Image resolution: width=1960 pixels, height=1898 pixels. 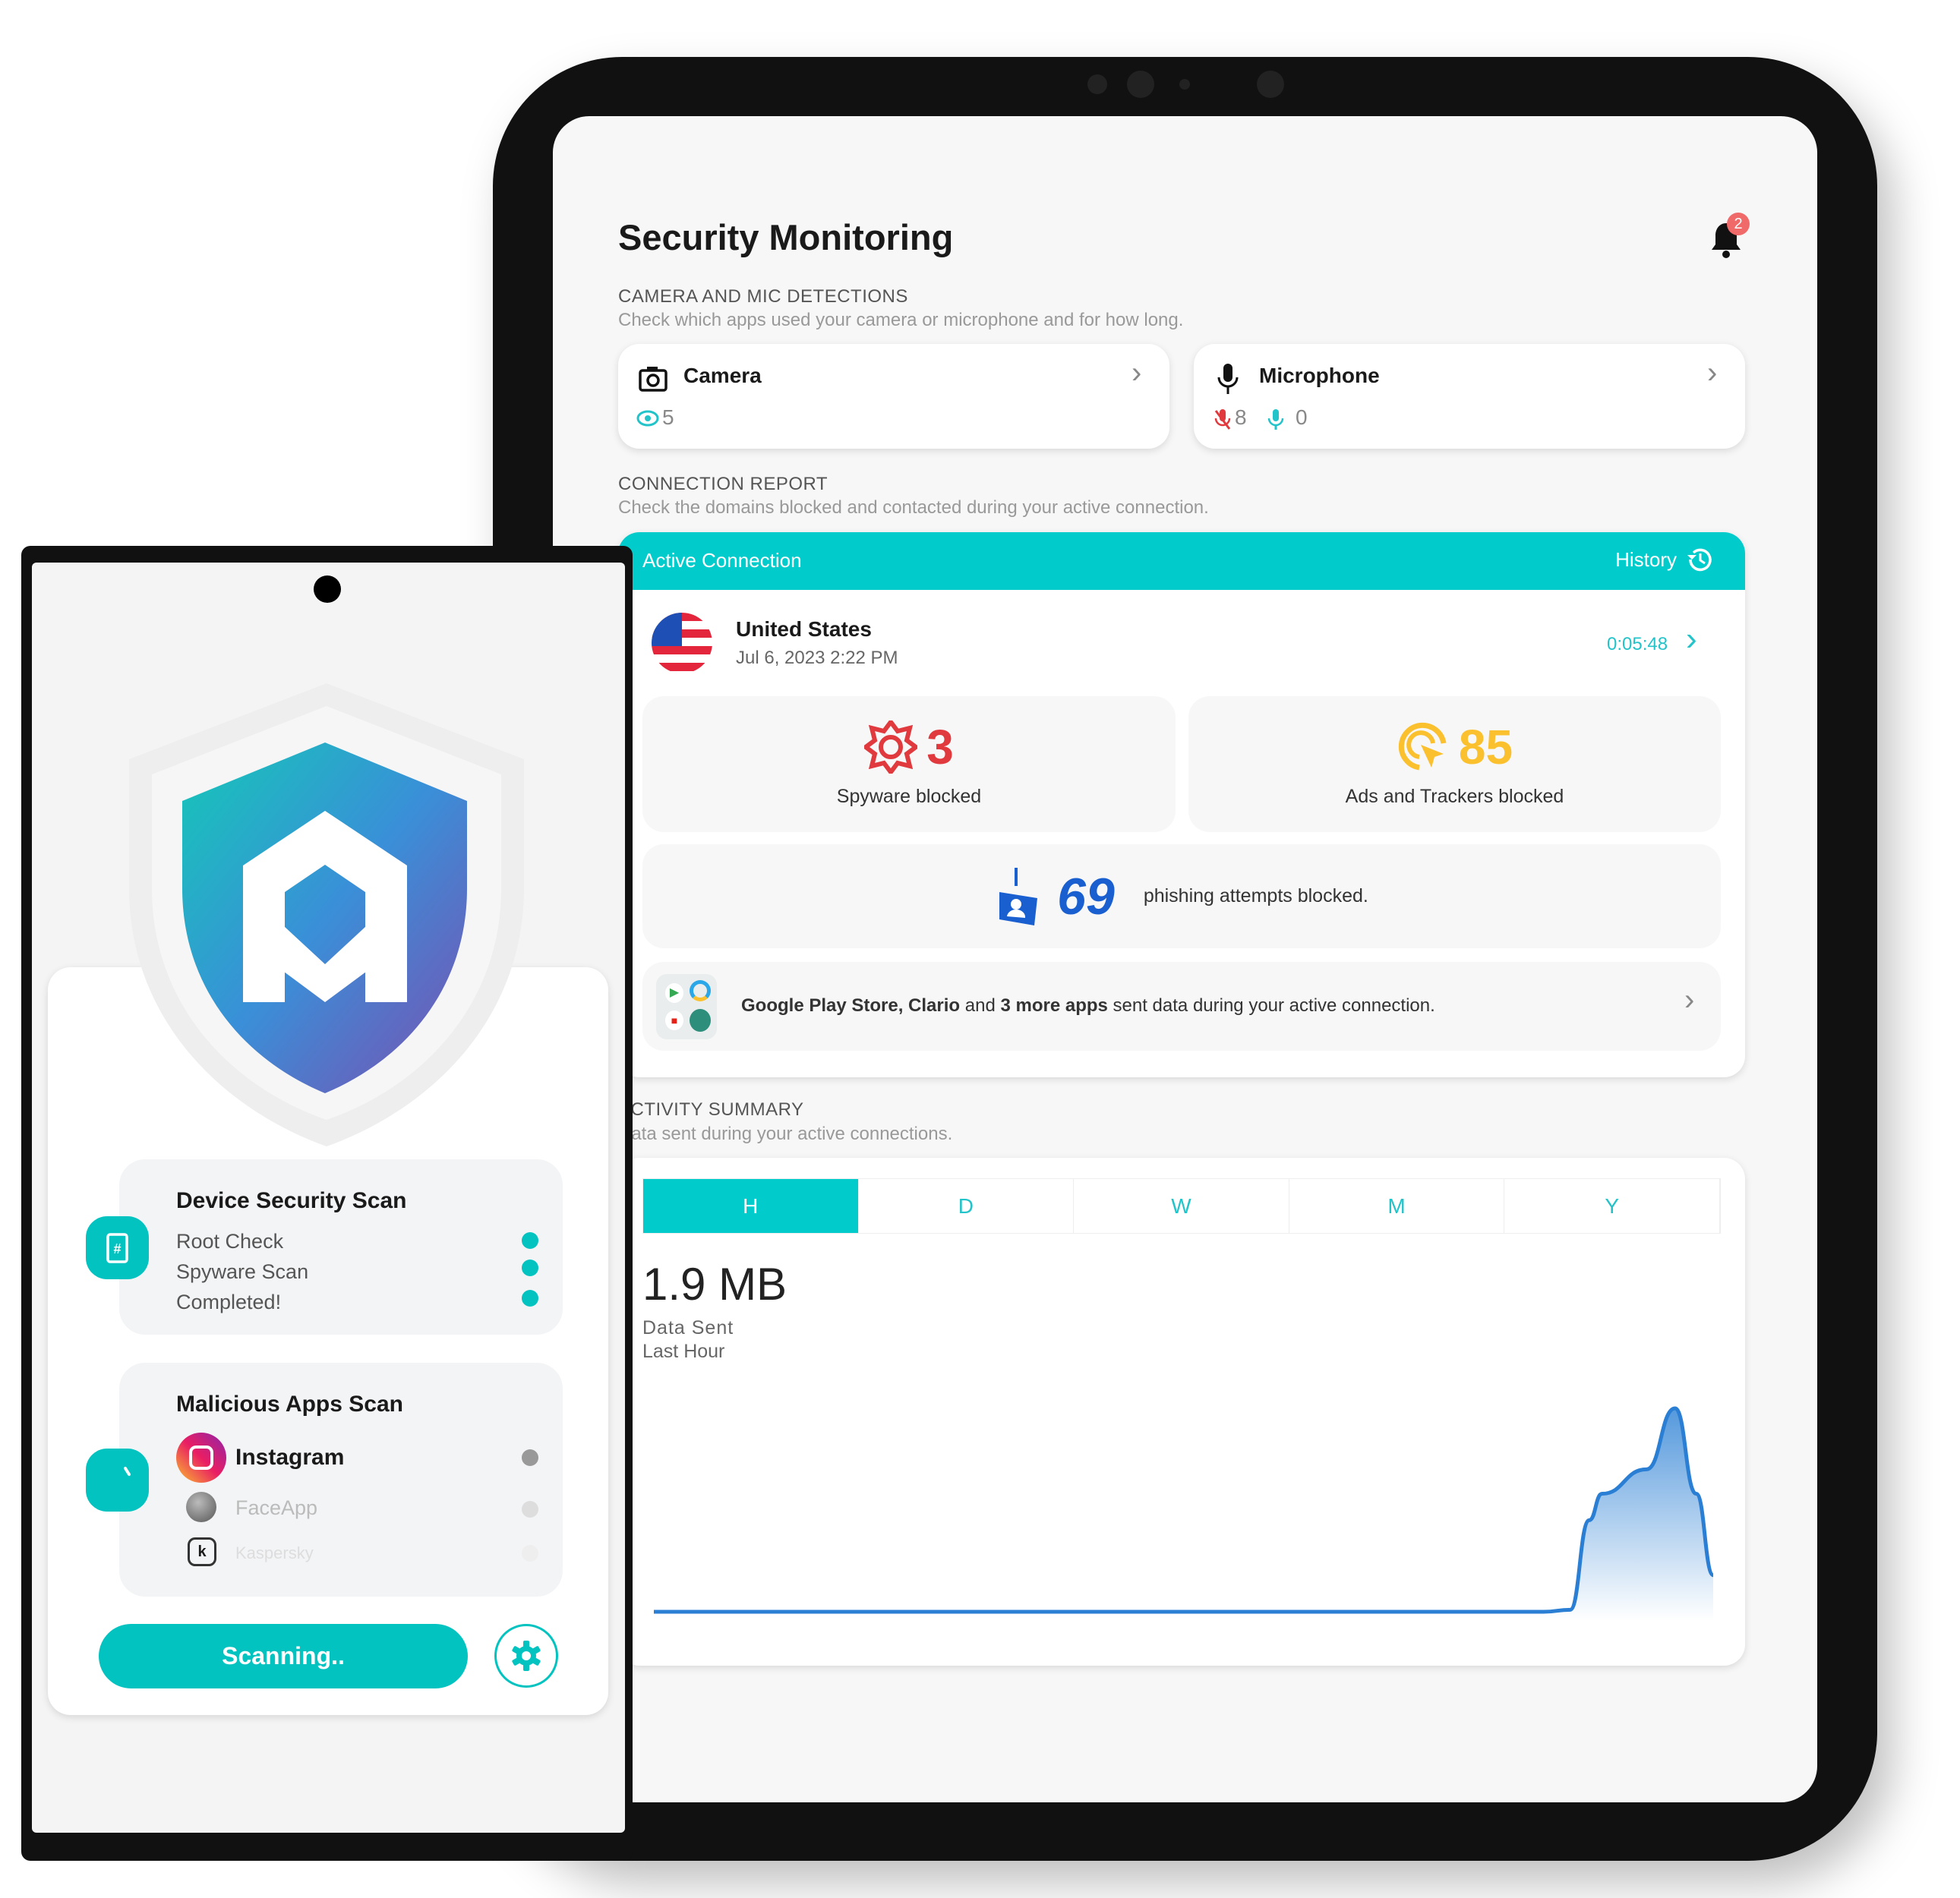 I want to click on phone-camera, so click(x=327, y=589).